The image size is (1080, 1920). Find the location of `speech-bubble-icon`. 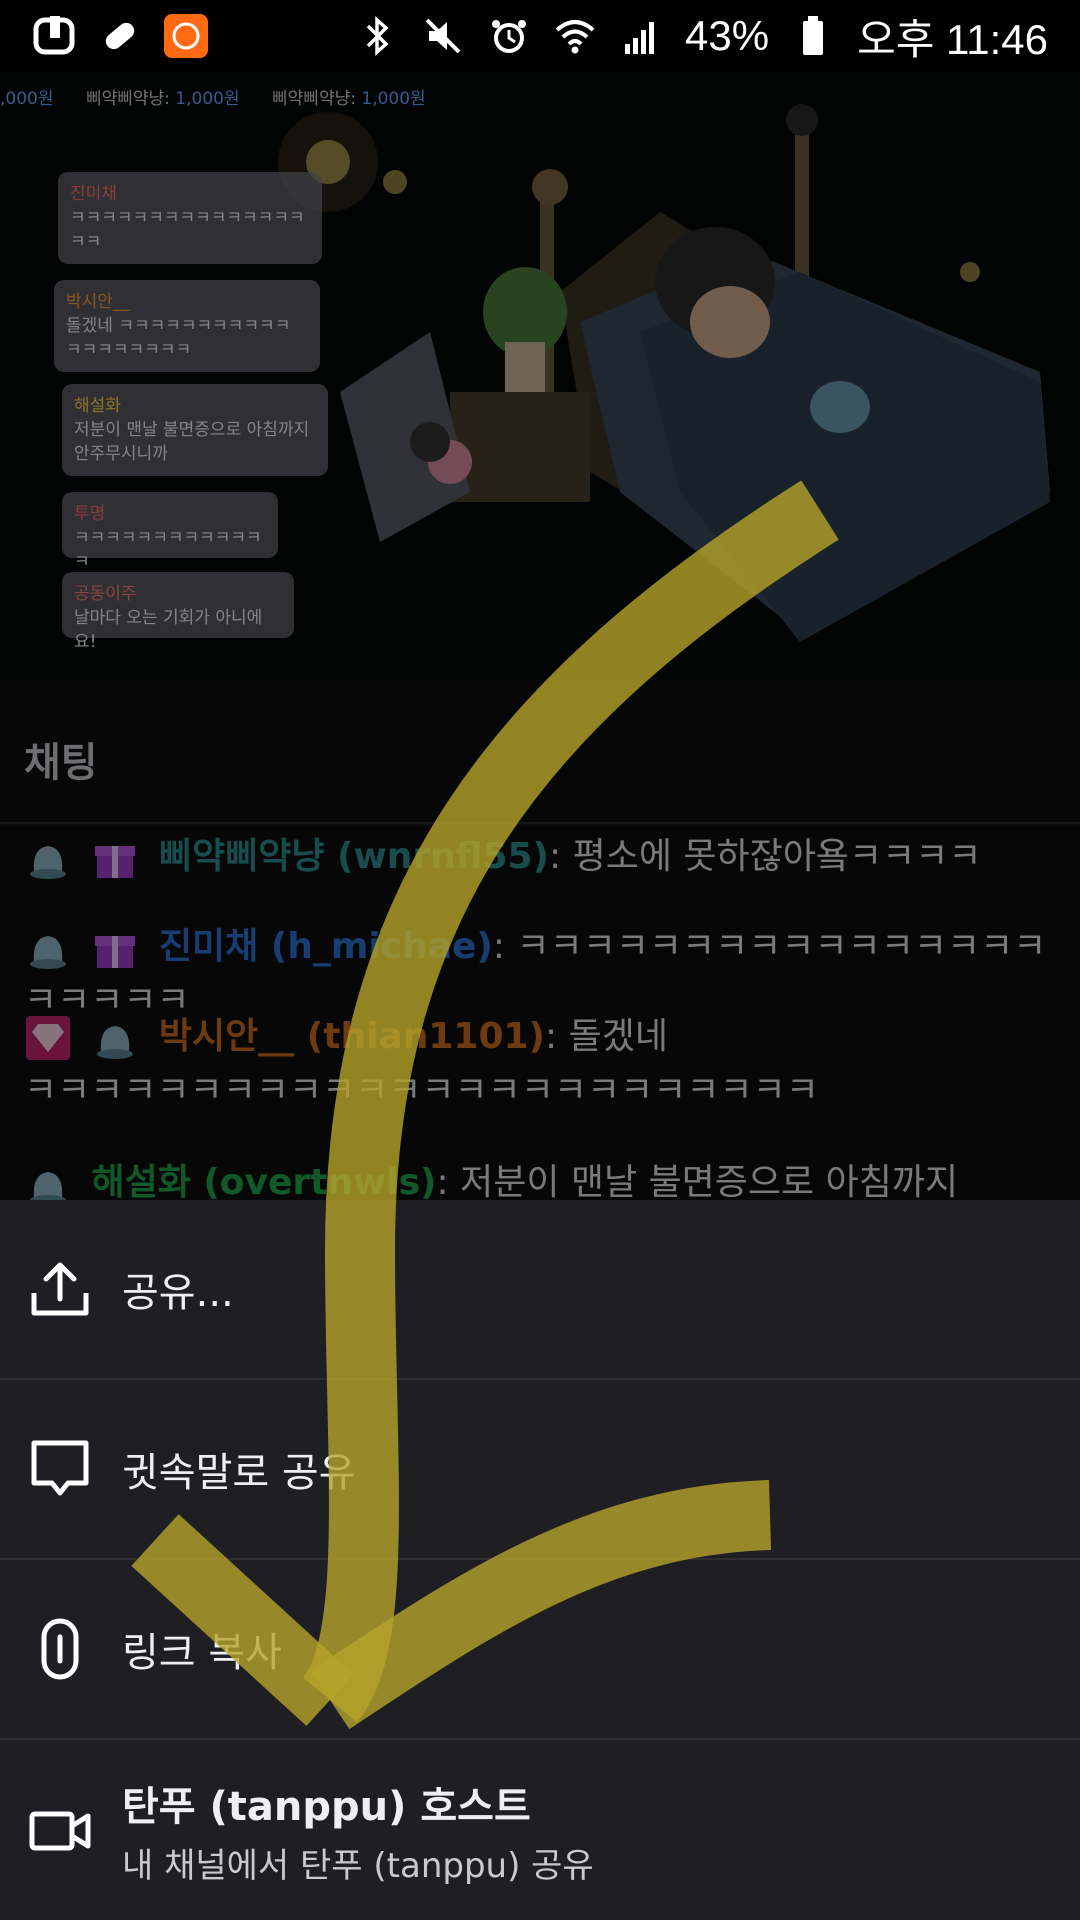

speech-bubble-icon is located at coordinates (60, 1469).